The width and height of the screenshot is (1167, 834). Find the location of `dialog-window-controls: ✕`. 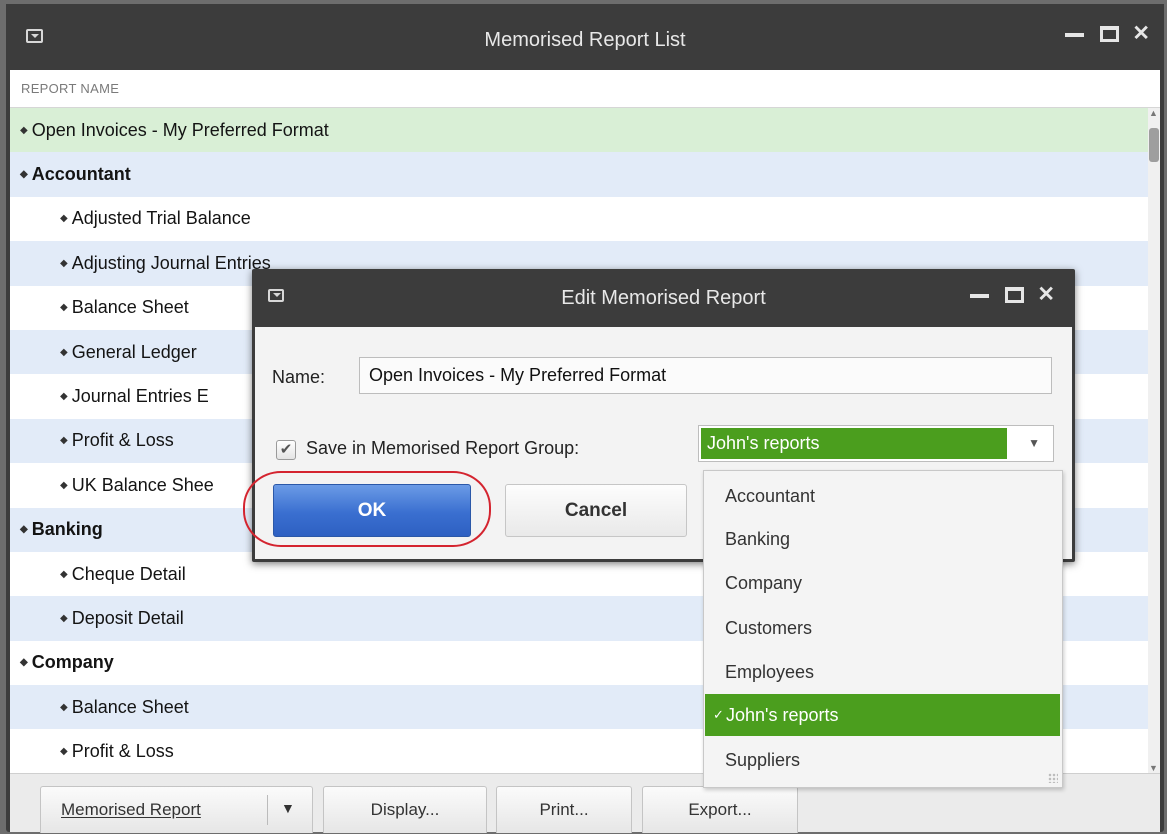

dialog-window-controls: ✕ is located at coordinates (1012, 294).